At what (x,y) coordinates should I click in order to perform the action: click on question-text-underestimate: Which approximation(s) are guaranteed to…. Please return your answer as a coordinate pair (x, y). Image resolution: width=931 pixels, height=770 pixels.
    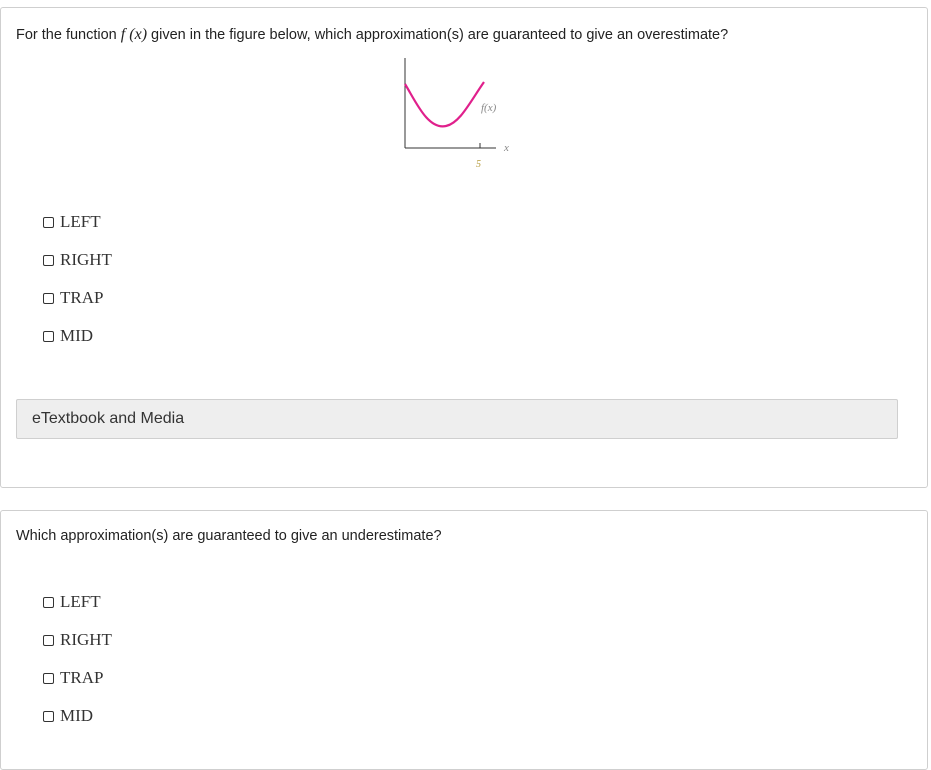
    Looking at the image, I should click on (229, 536).